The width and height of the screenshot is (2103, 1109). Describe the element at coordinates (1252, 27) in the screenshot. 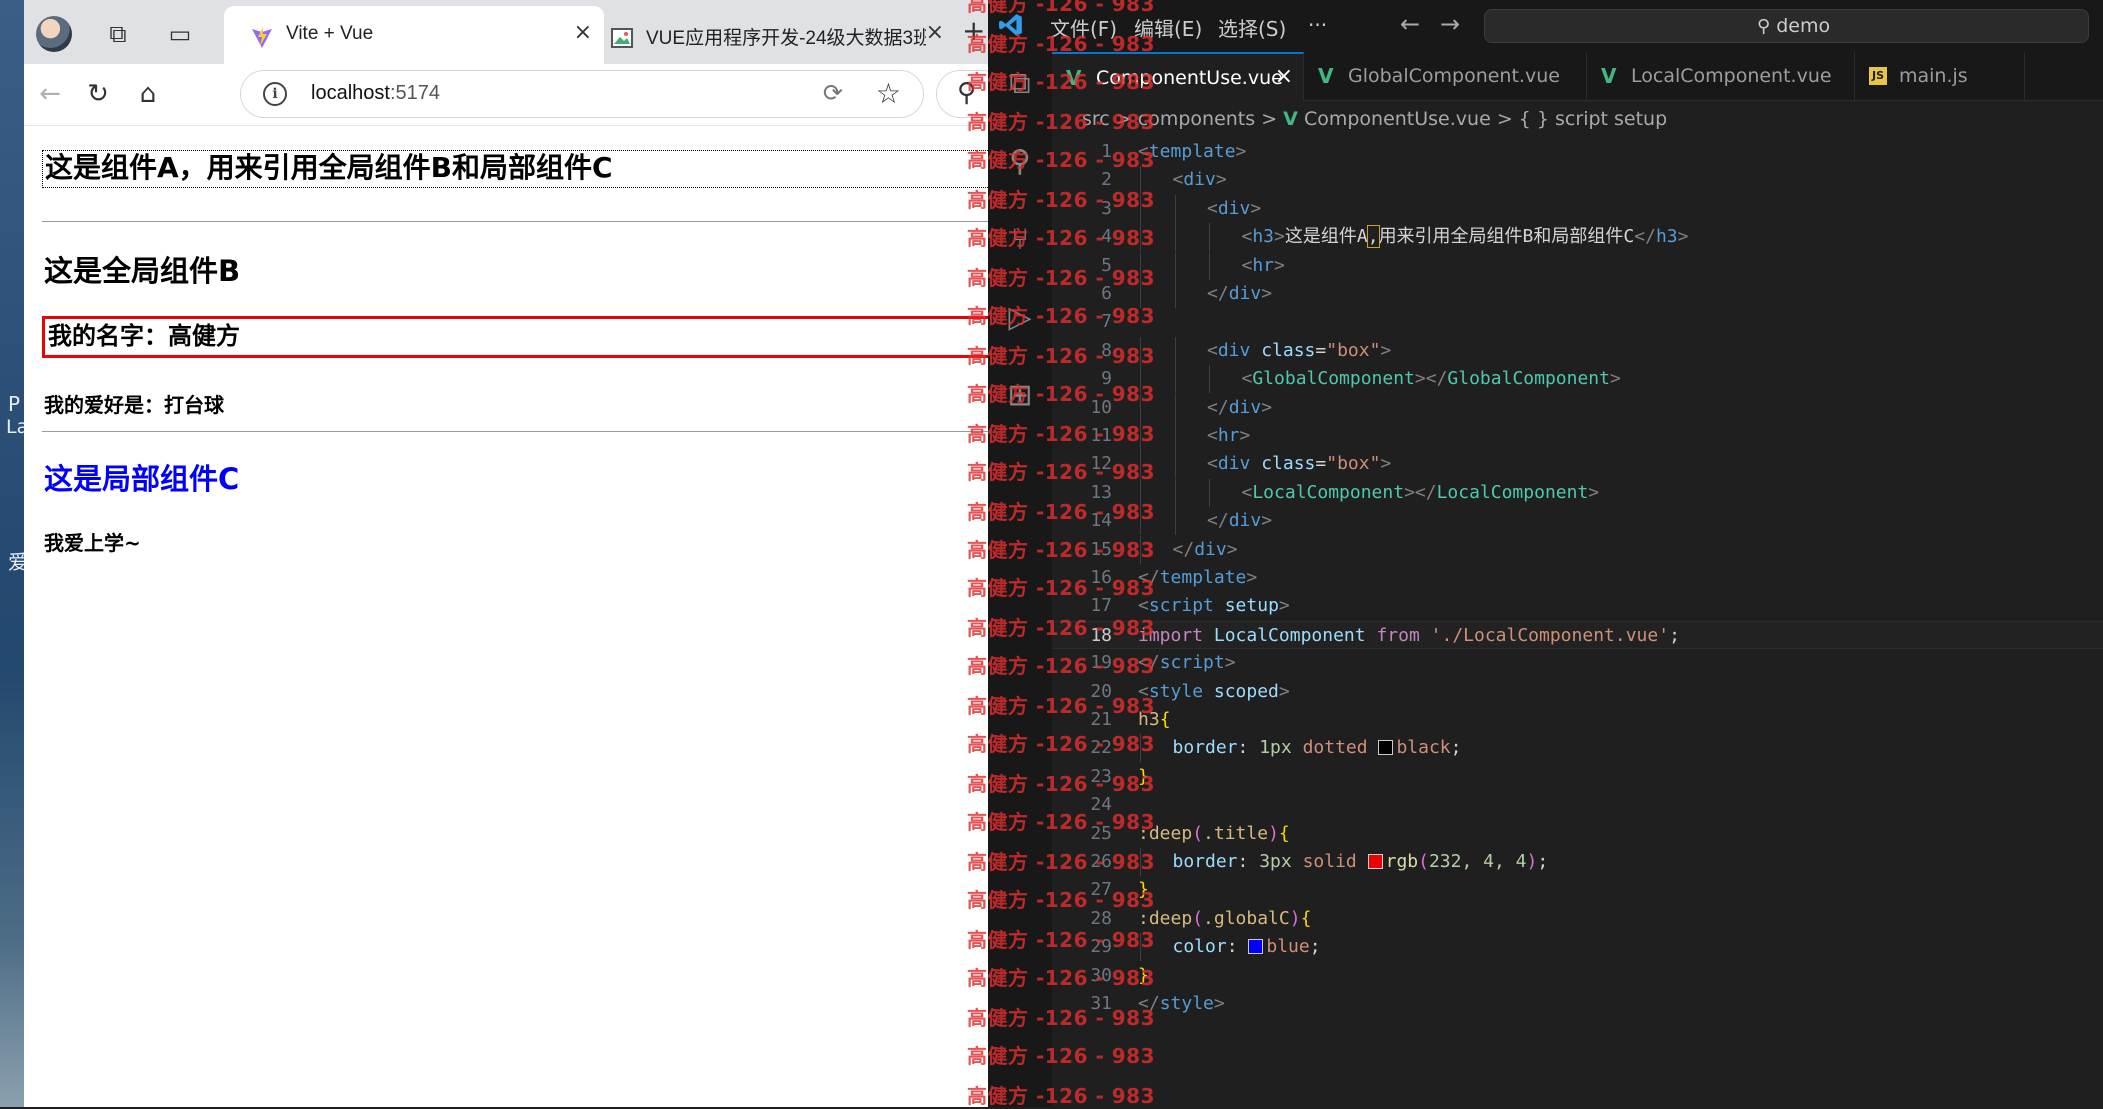

I see `menu-selection: 选择(S)` at that location.